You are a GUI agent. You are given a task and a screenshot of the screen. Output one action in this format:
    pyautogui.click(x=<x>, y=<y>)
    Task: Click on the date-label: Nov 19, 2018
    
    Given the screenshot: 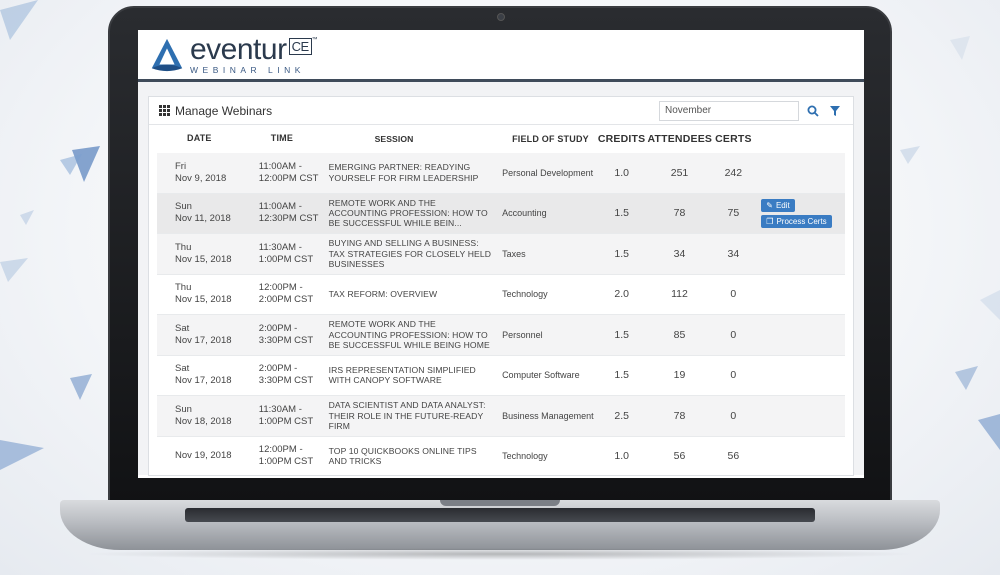 What is the action you would take?
    pyautogui.click(x=203, y=456)
    